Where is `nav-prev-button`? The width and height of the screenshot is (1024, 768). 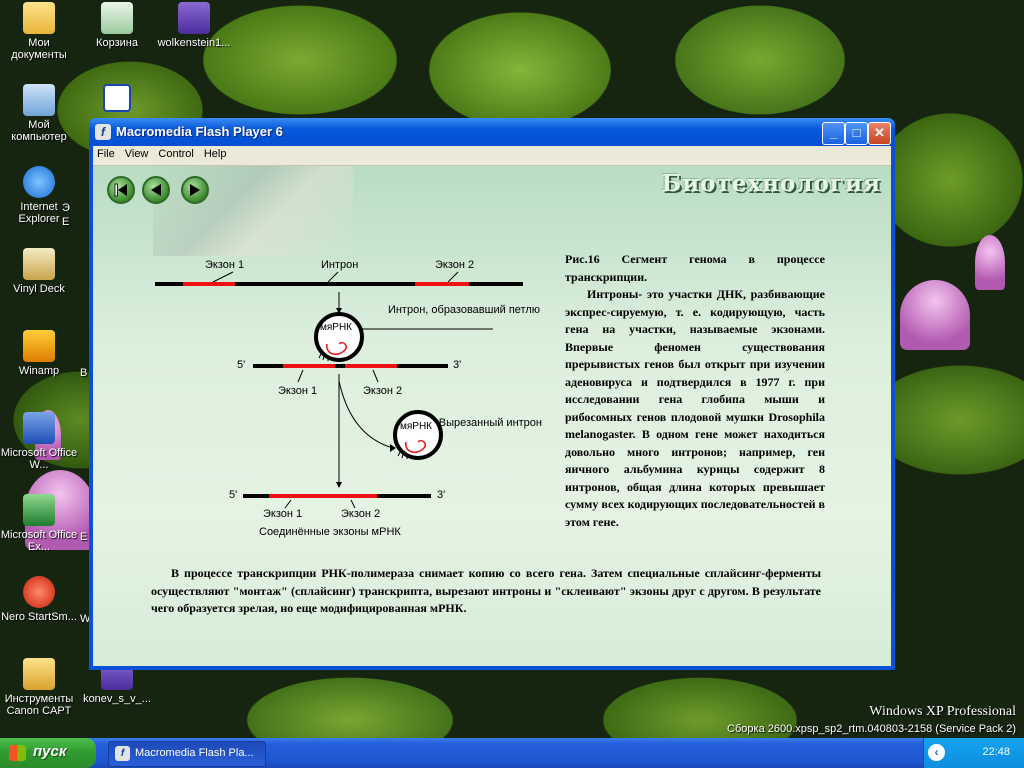 nav-prev-button is located at coordinates (156, 190).